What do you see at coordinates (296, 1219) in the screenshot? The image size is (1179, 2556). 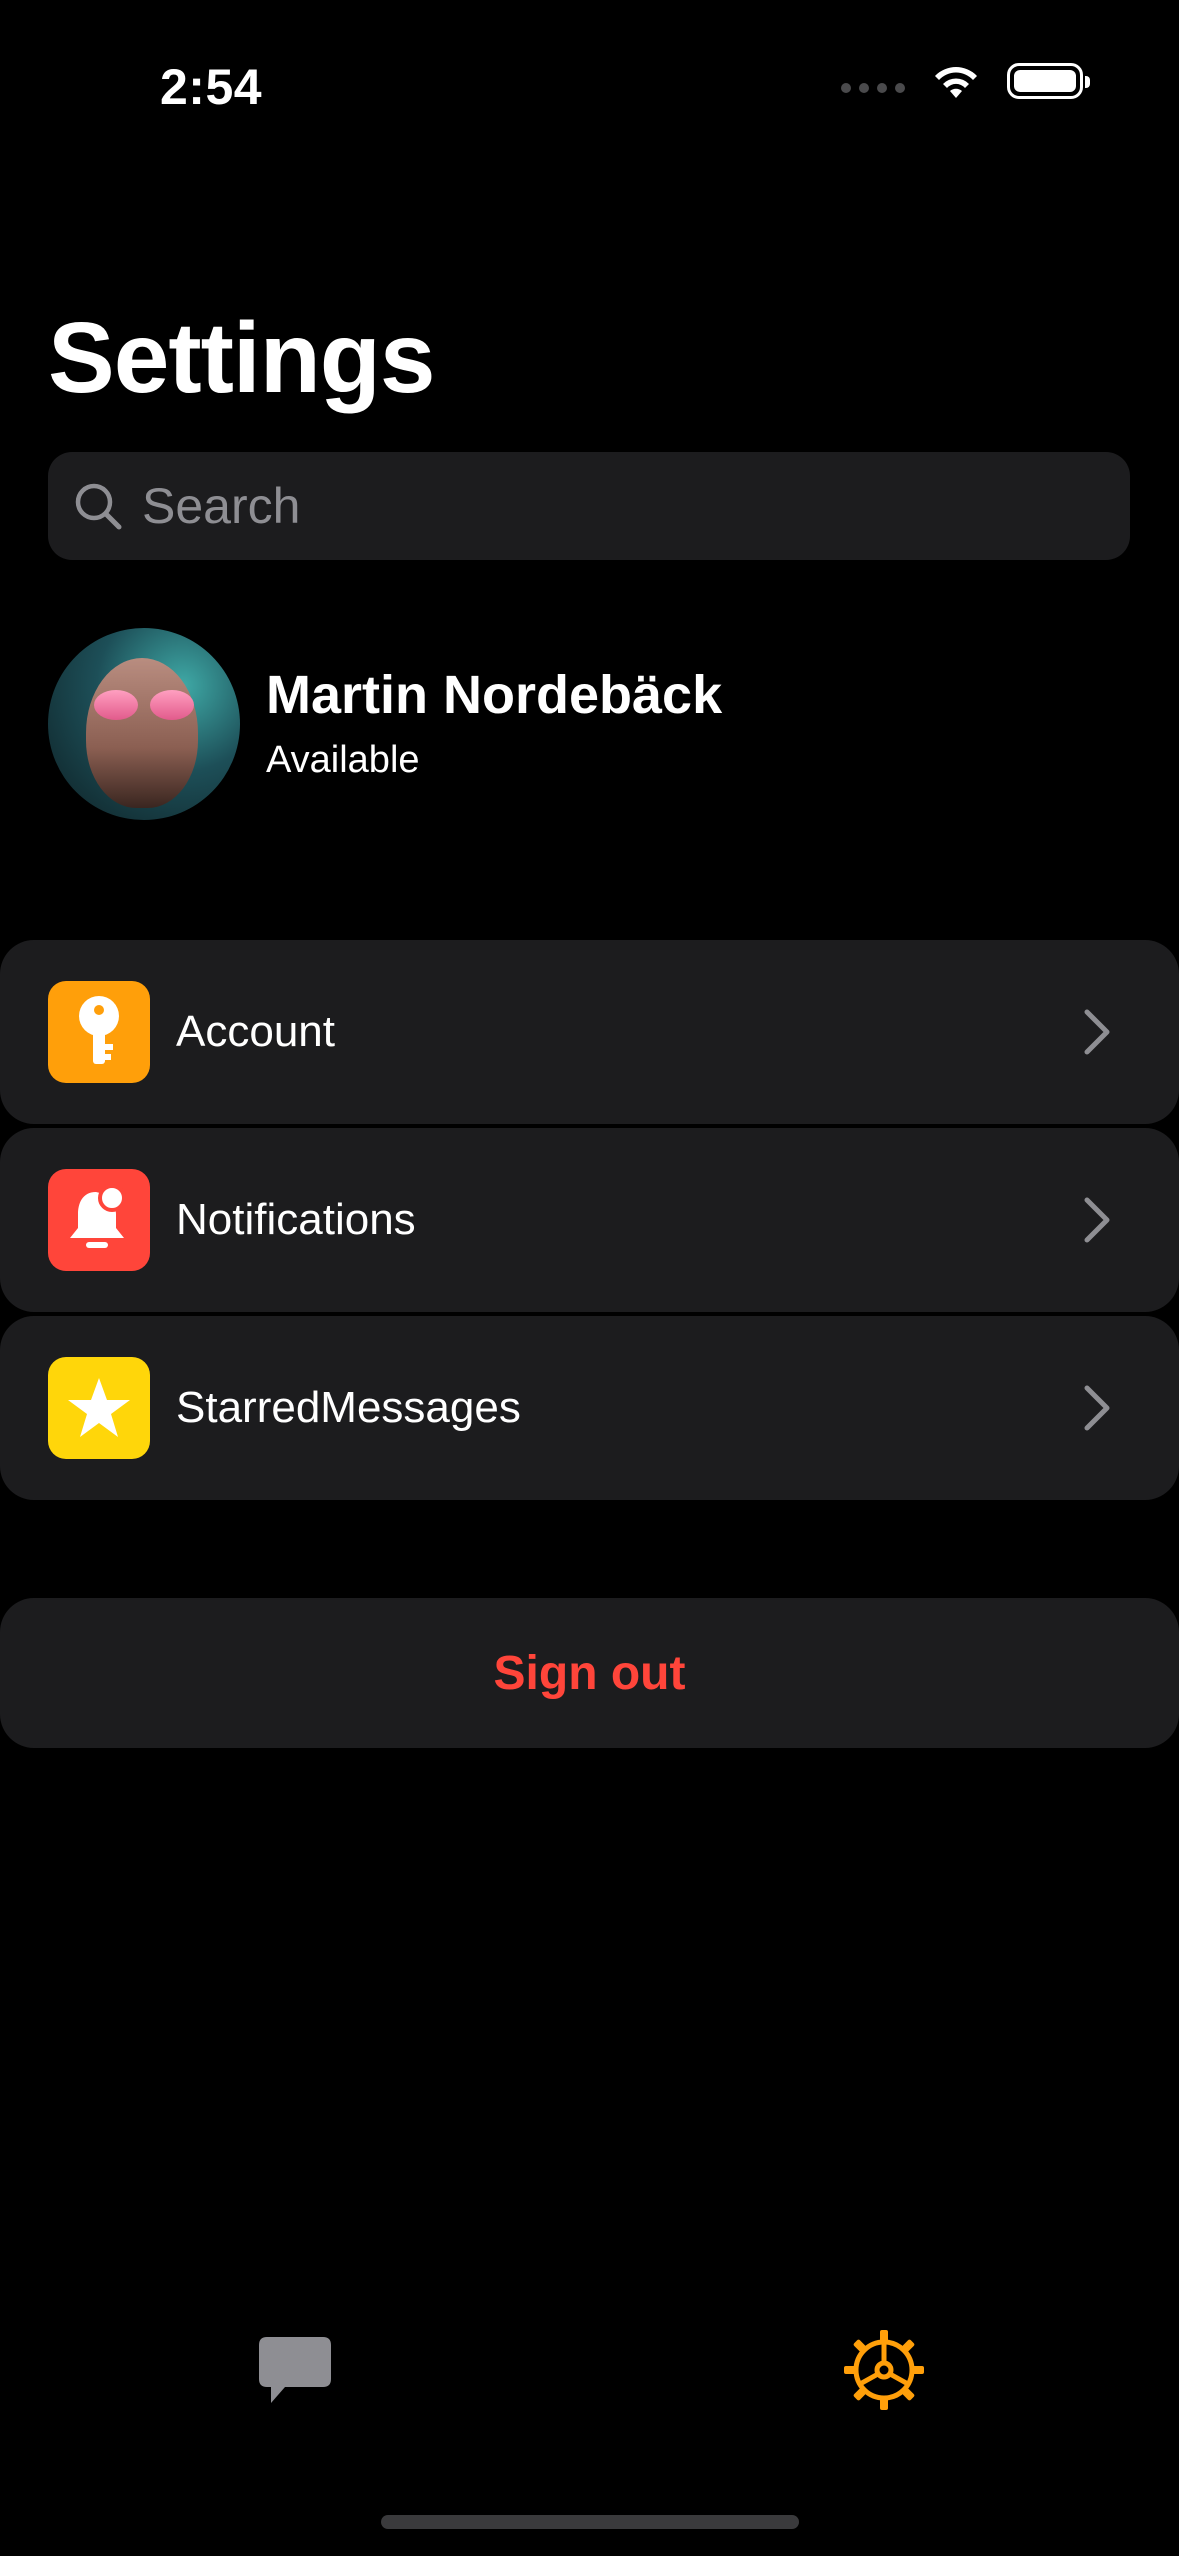 I see `settings-item-label: Notifications` at bounding box center [296, 1219].